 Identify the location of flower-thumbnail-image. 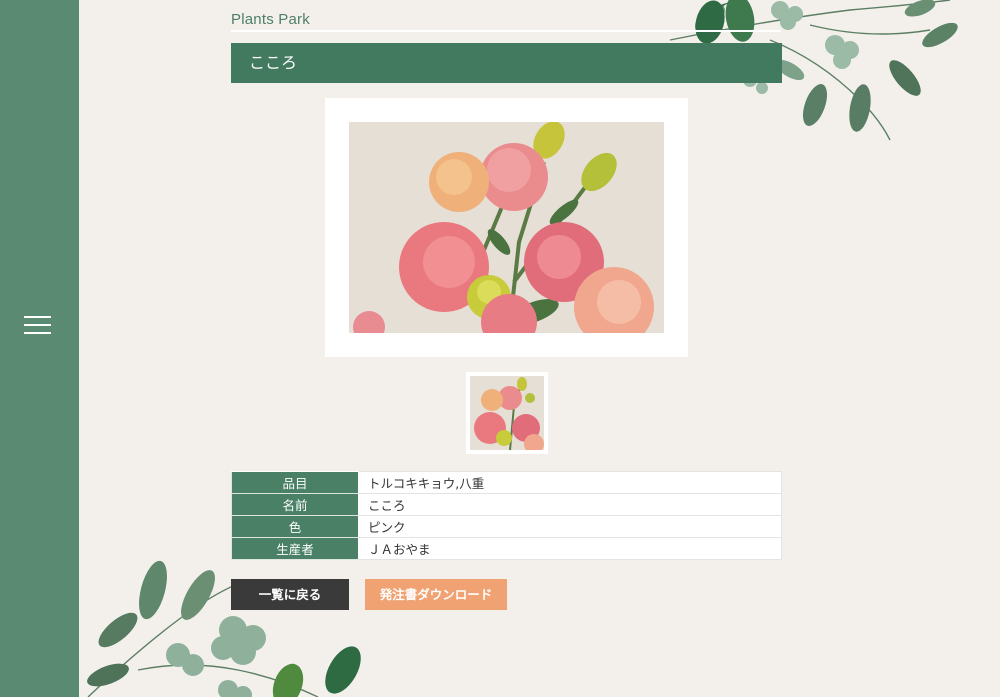
(507, 413).